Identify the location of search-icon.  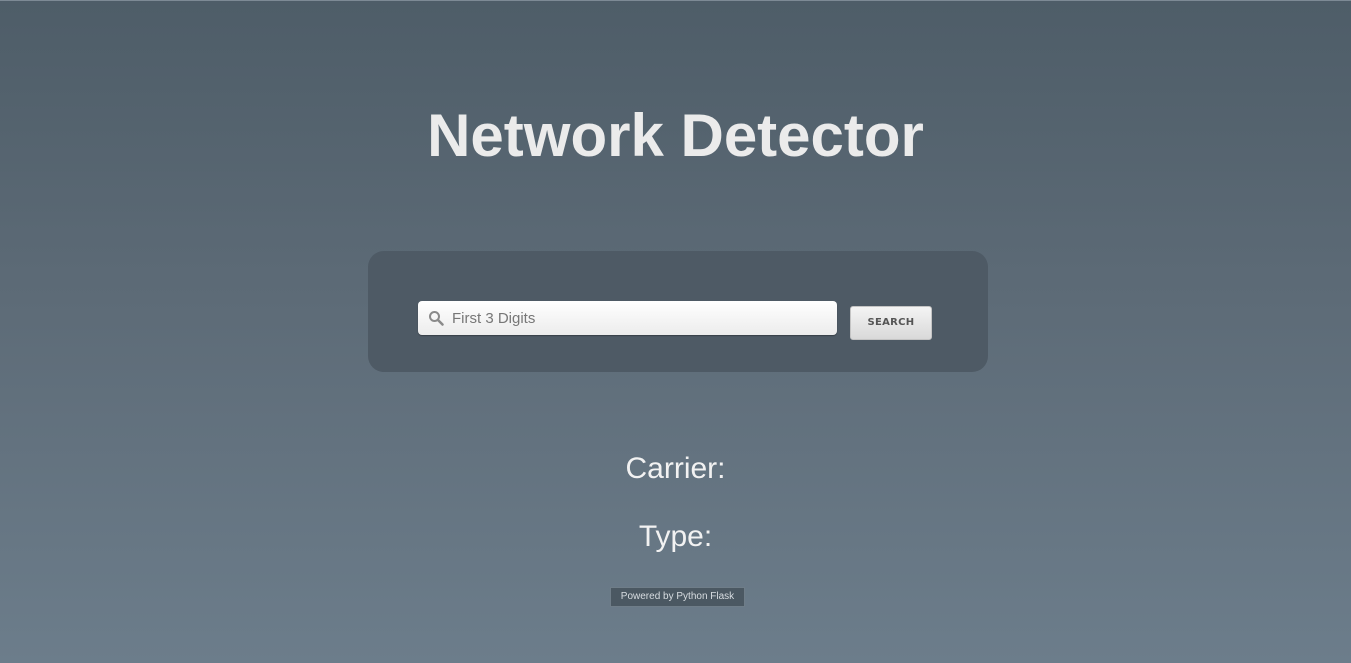
(436, 318).